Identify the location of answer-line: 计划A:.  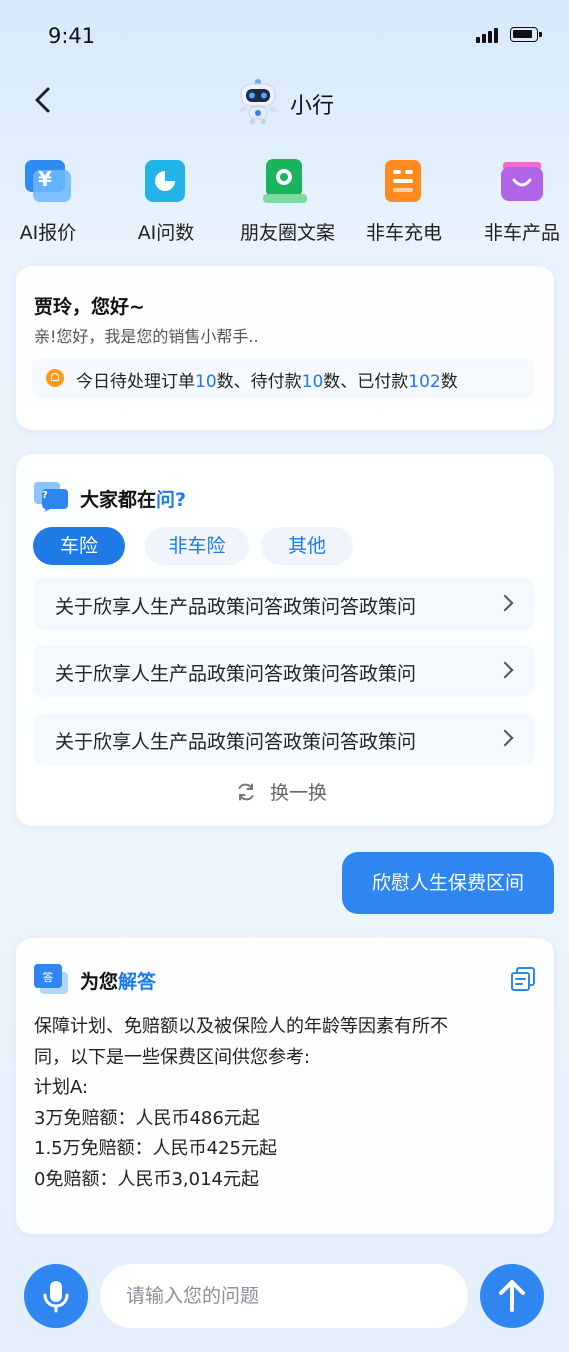
(61, 1087).